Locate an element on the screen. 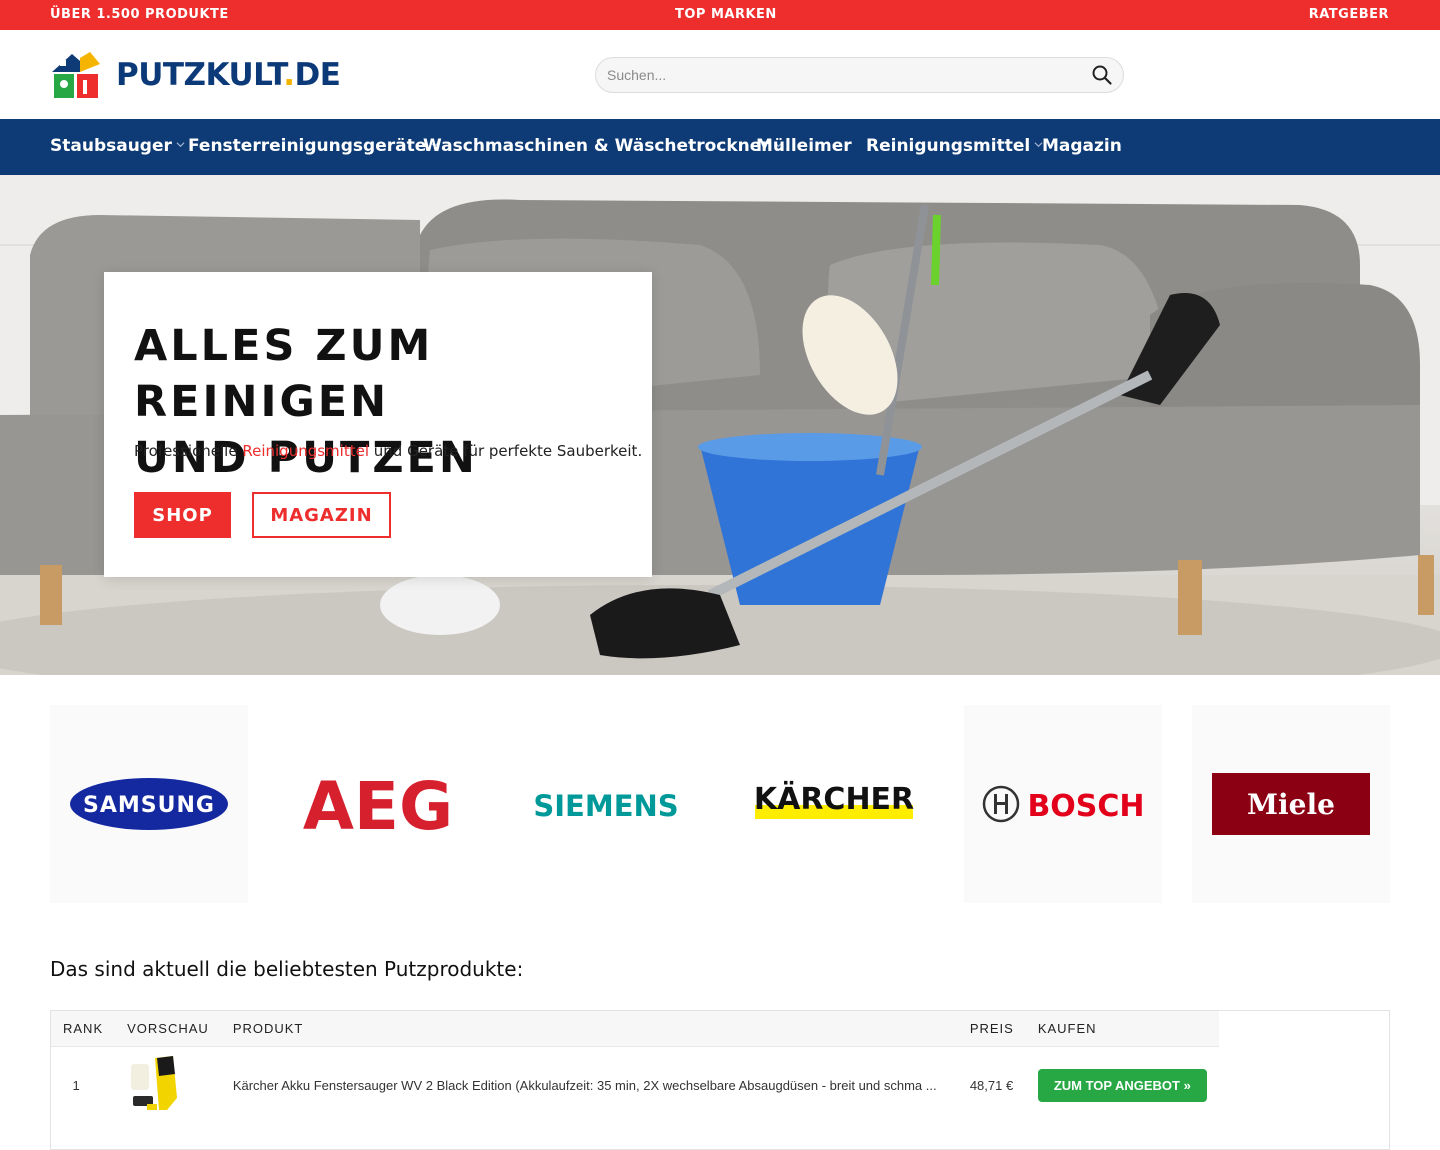  nav-item-reinigungsmittel: Reinigungsmittel is located at coordinates (954, 146).